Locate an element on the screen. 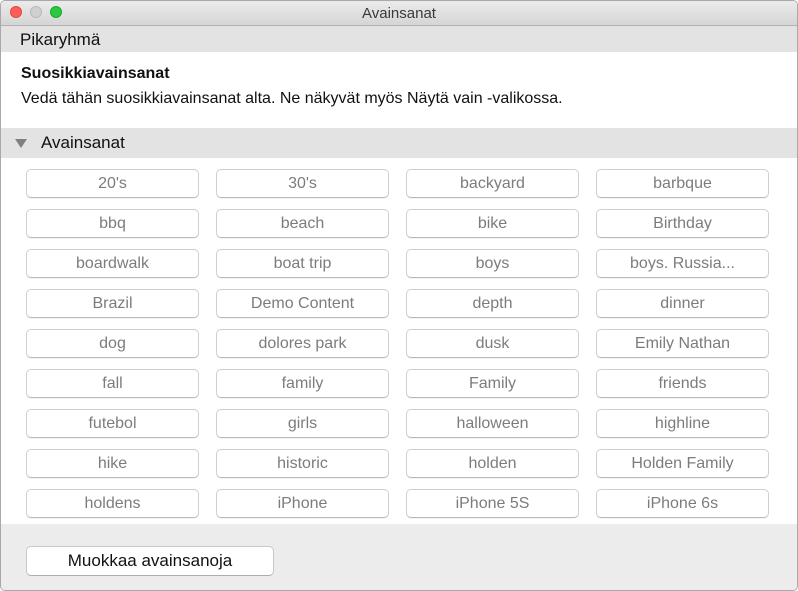 The image size is (798, 591). keyword-button: family is located at coordinates (302, 383).